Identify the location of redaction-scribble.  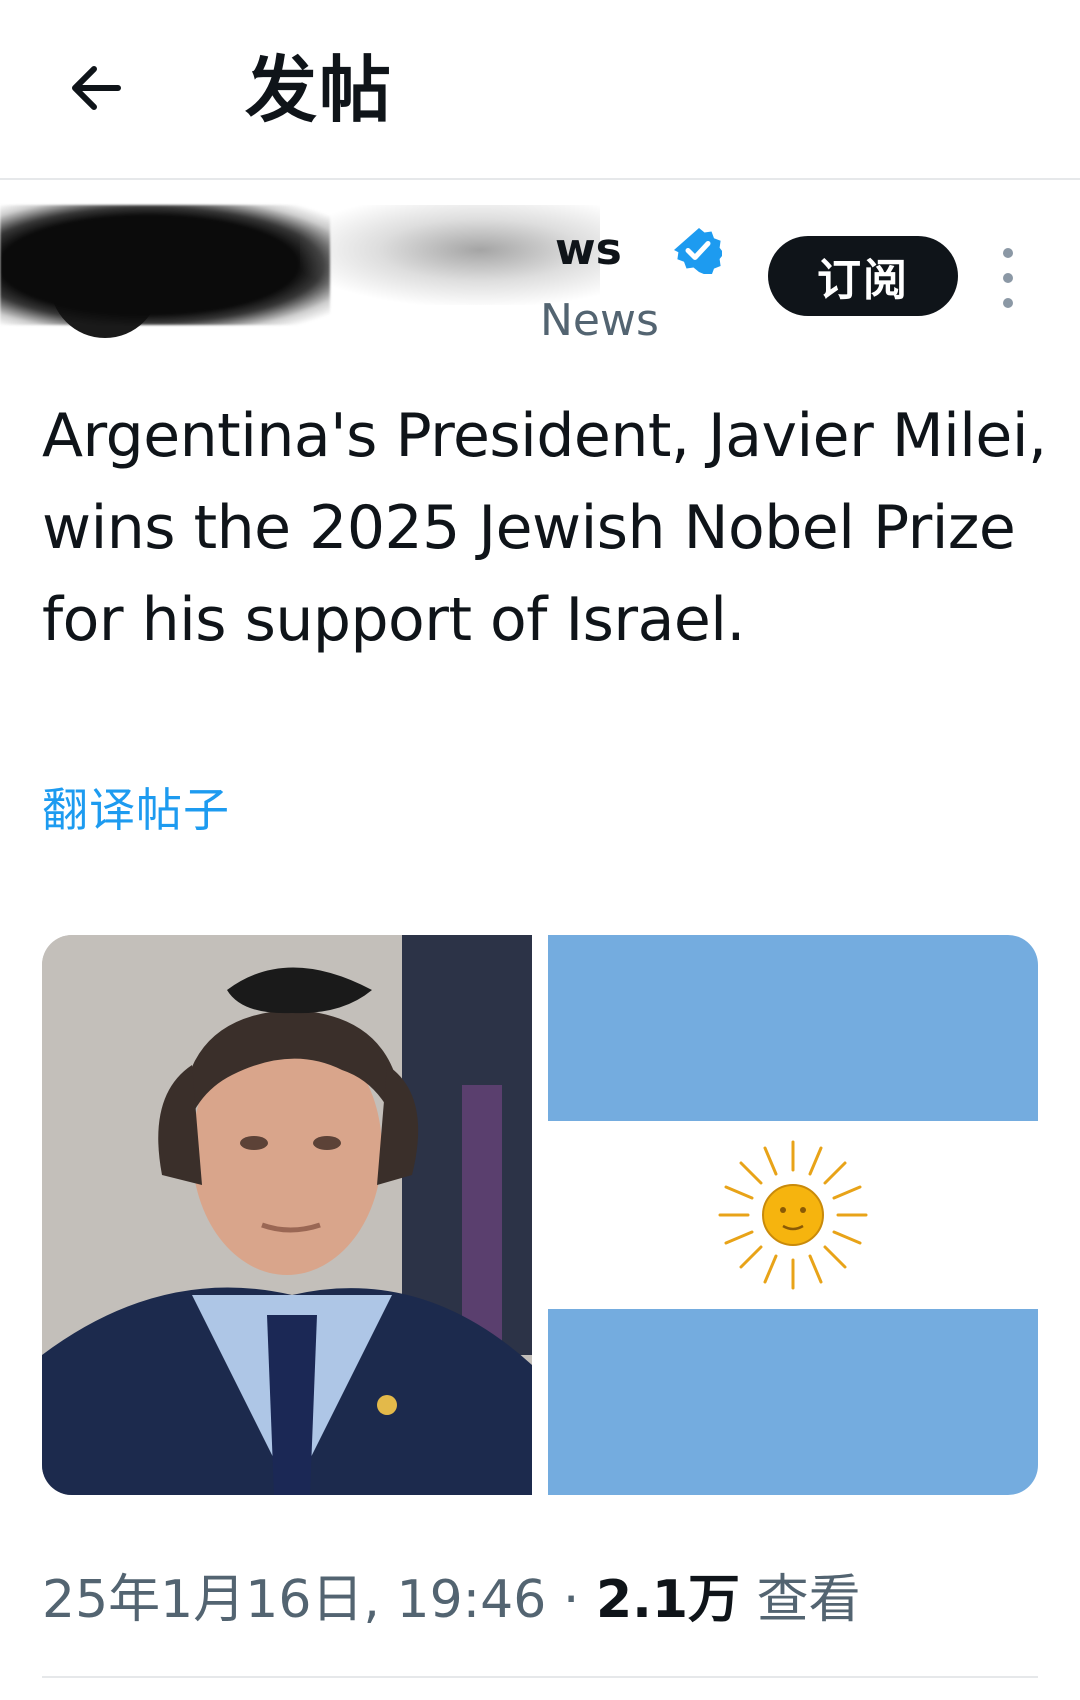
(165, 265).